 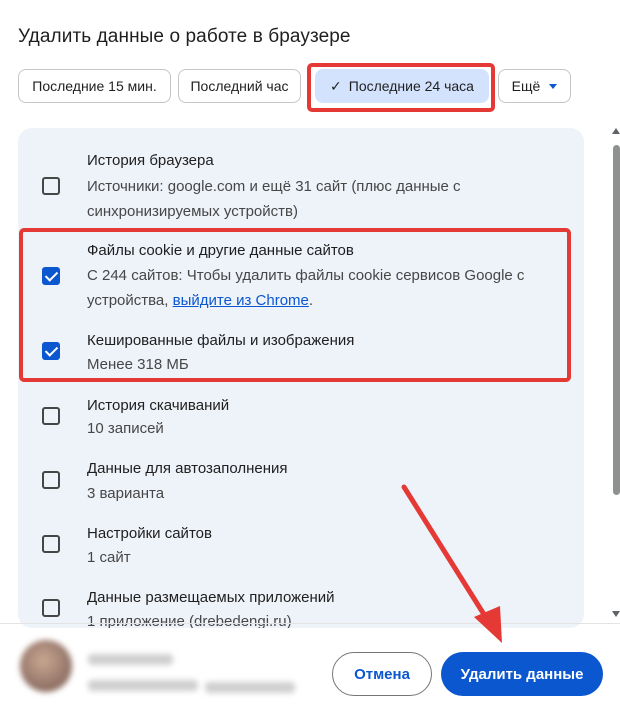 What do you see at coordinates (126, 493) in the screenshot?
I see `item-description: 3 варианта` at bounding box center [126, 493].